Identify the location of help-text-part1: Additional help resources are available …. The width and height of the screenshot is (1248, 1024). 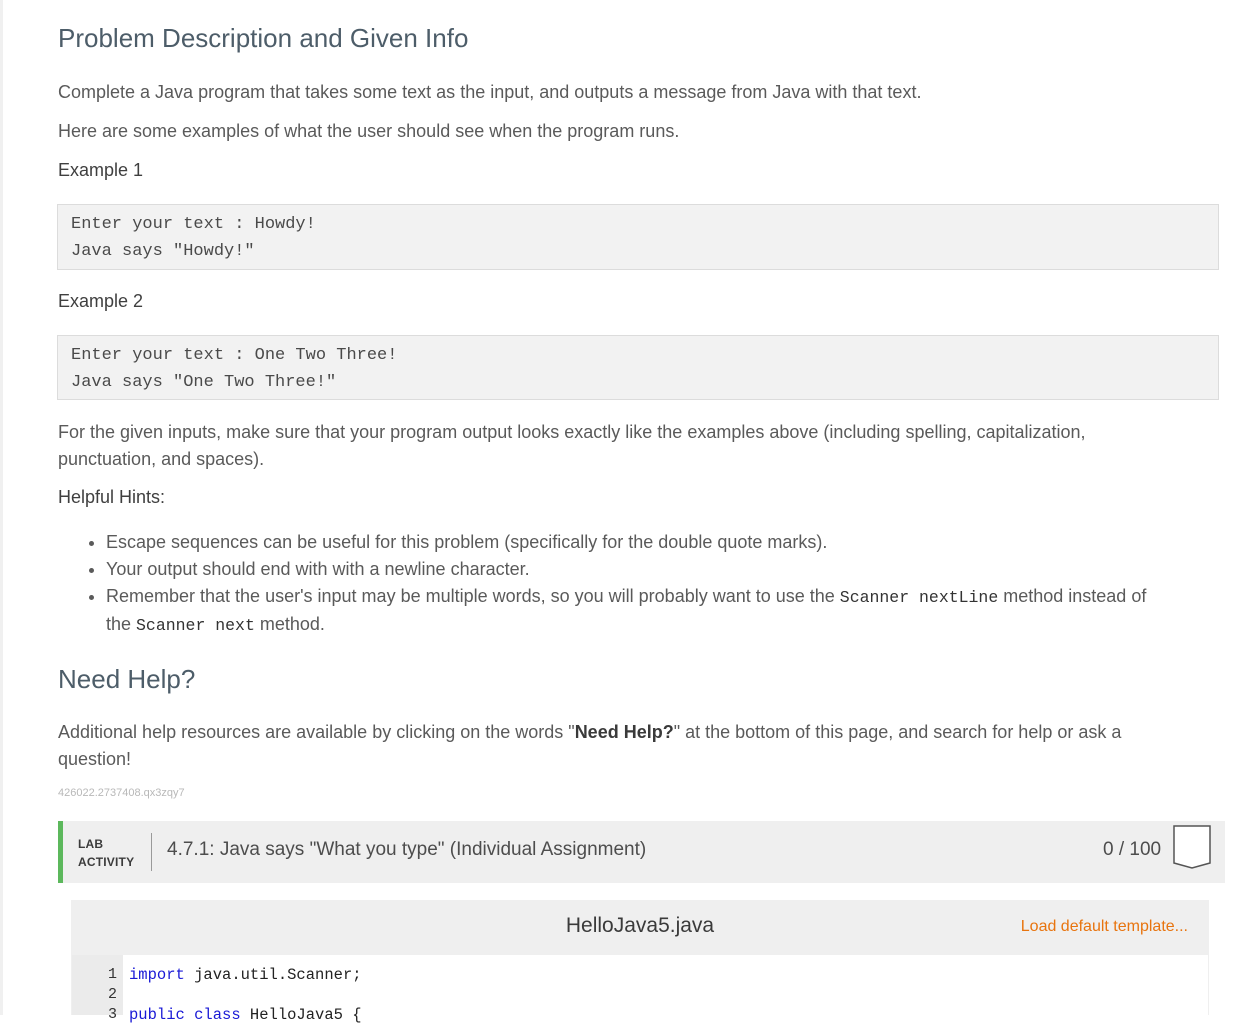
(316, 732).